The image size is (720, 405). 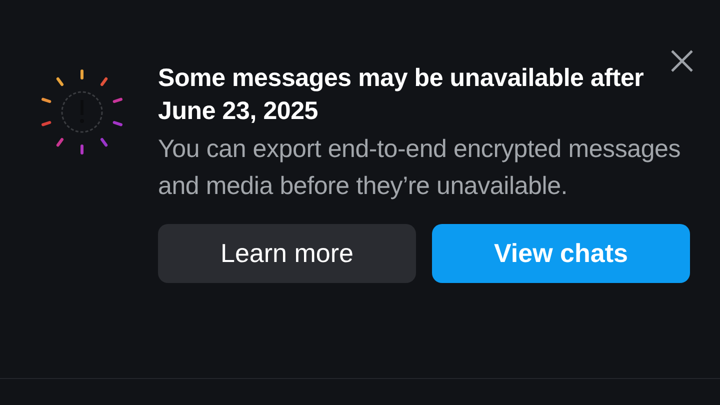 I want to click on notice-title: Some messages may be unavailable after June 23, 2025, so click(x=401, y=95).